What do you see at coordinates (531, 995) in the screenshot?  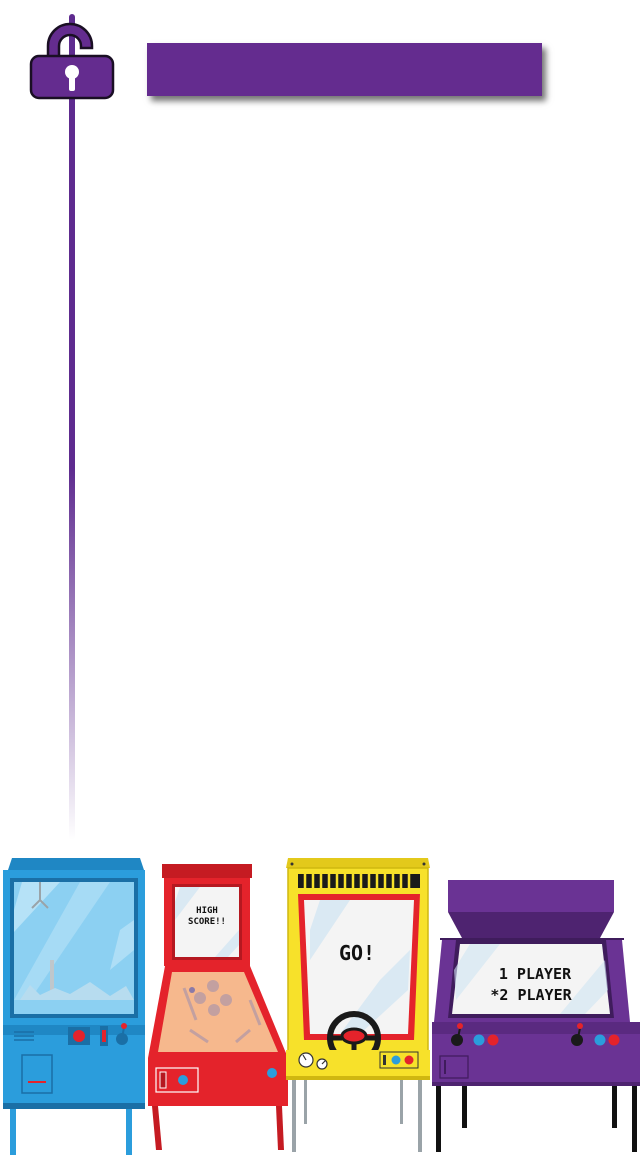 I see `fighter-option2: *2 PLAYER` at bounding box center [531, 995].